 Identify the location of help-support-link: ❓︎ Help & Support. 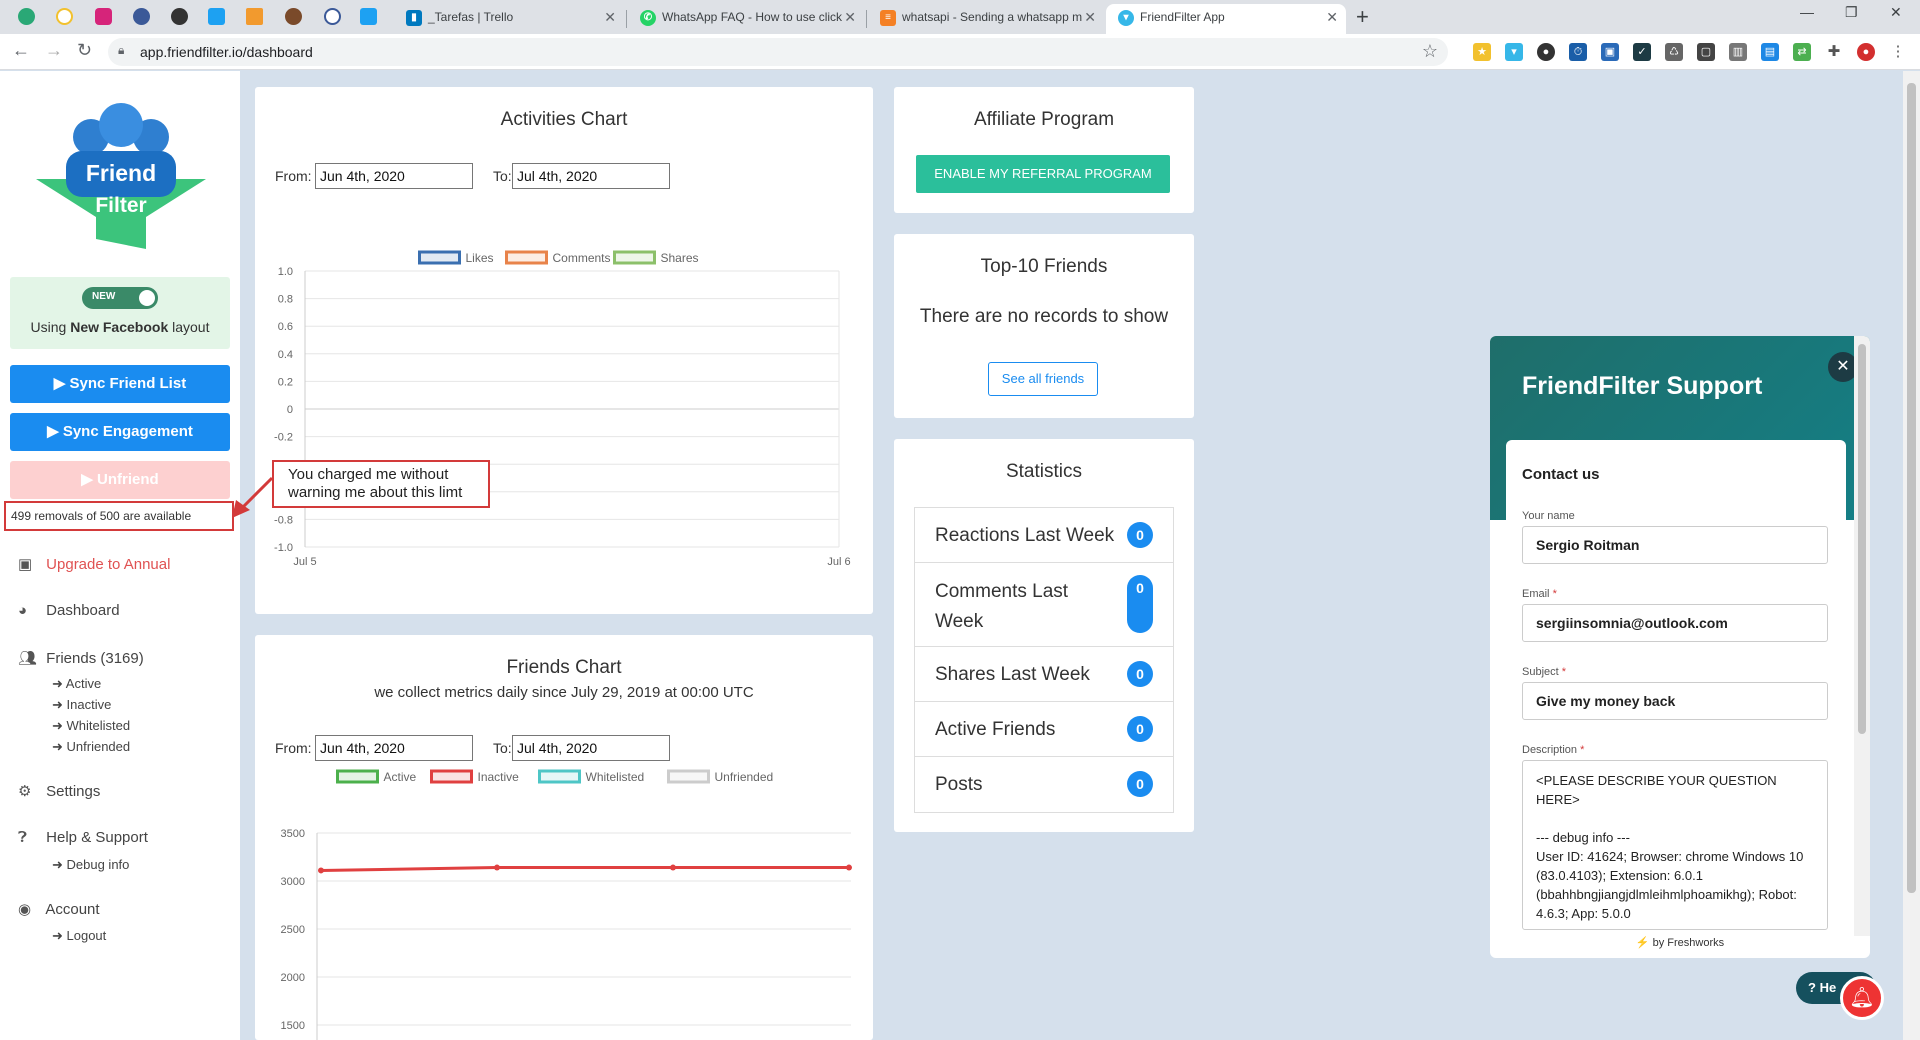
(83, 837).